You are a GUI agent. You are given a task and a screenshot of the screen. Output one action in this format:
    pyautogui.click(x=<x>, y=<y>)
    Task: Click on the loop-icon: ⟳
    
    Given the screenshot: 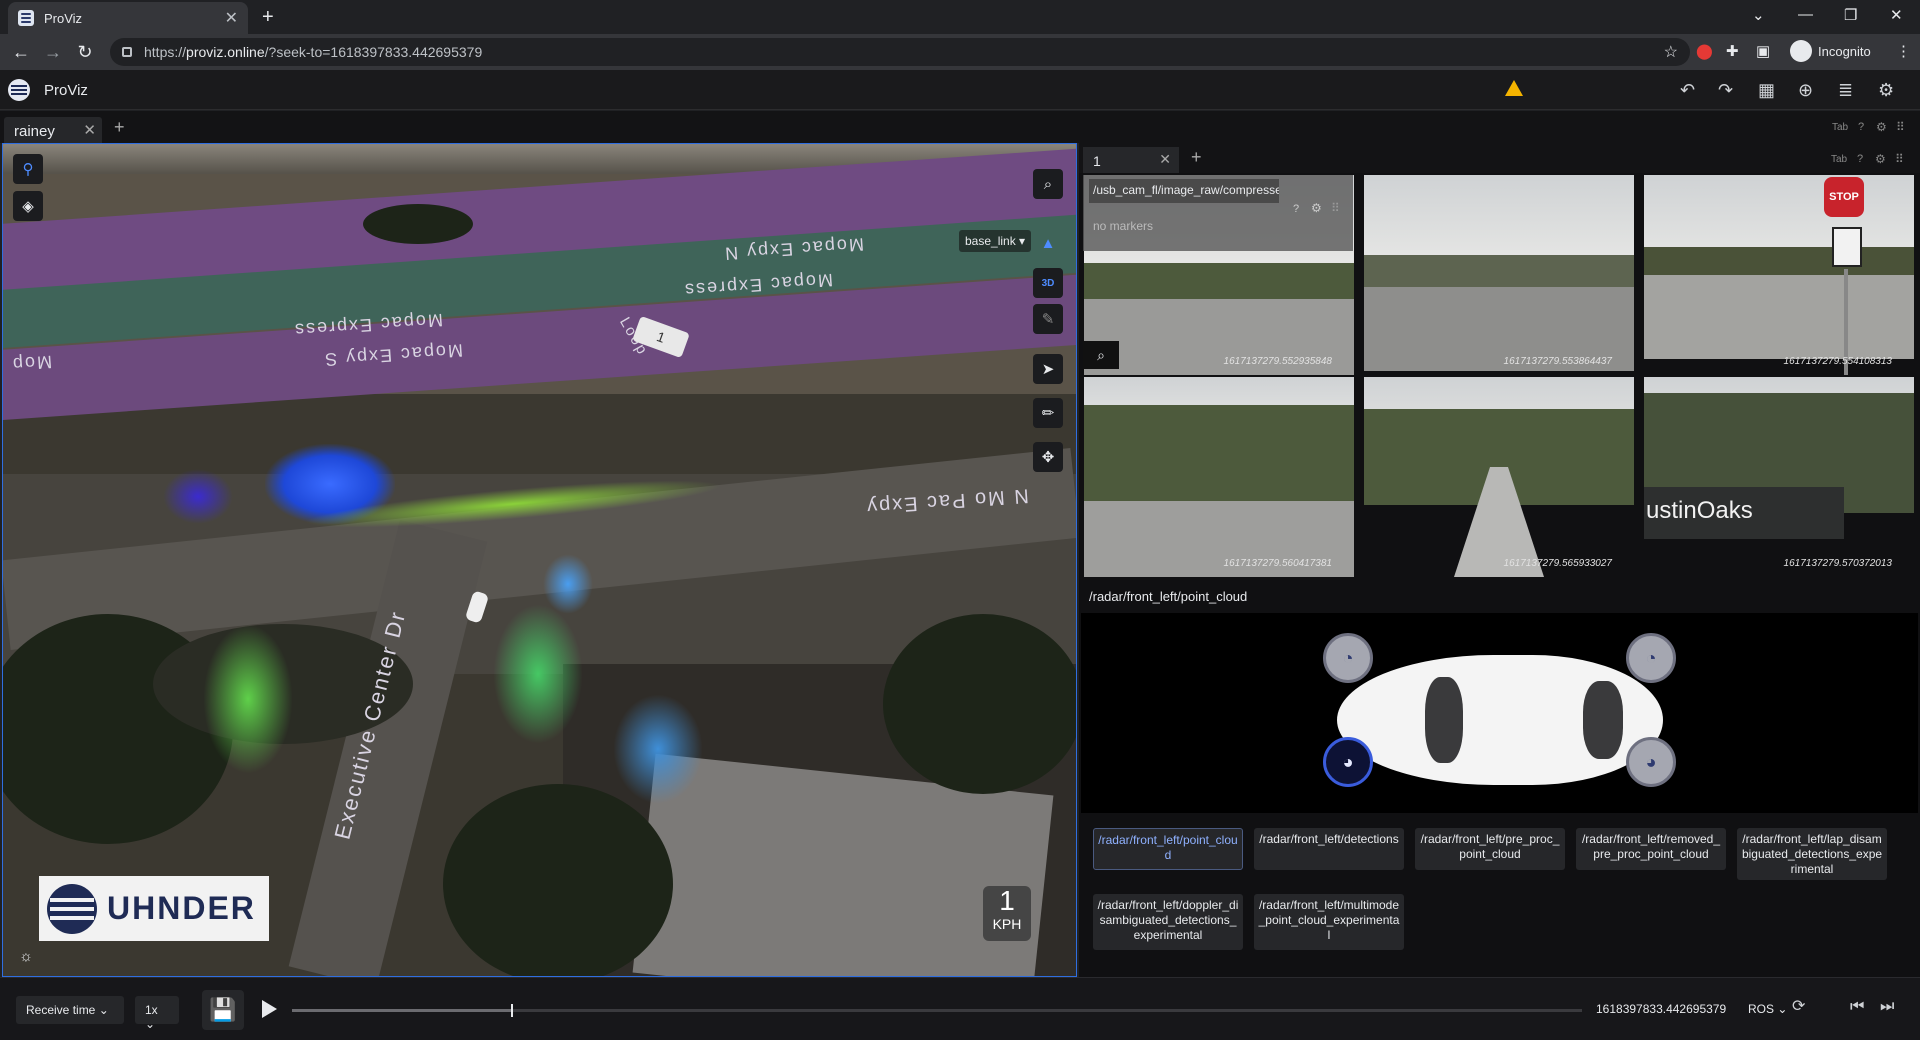 What is the action you would take?
    pyautogui.click(x=1798, y=1006)
    